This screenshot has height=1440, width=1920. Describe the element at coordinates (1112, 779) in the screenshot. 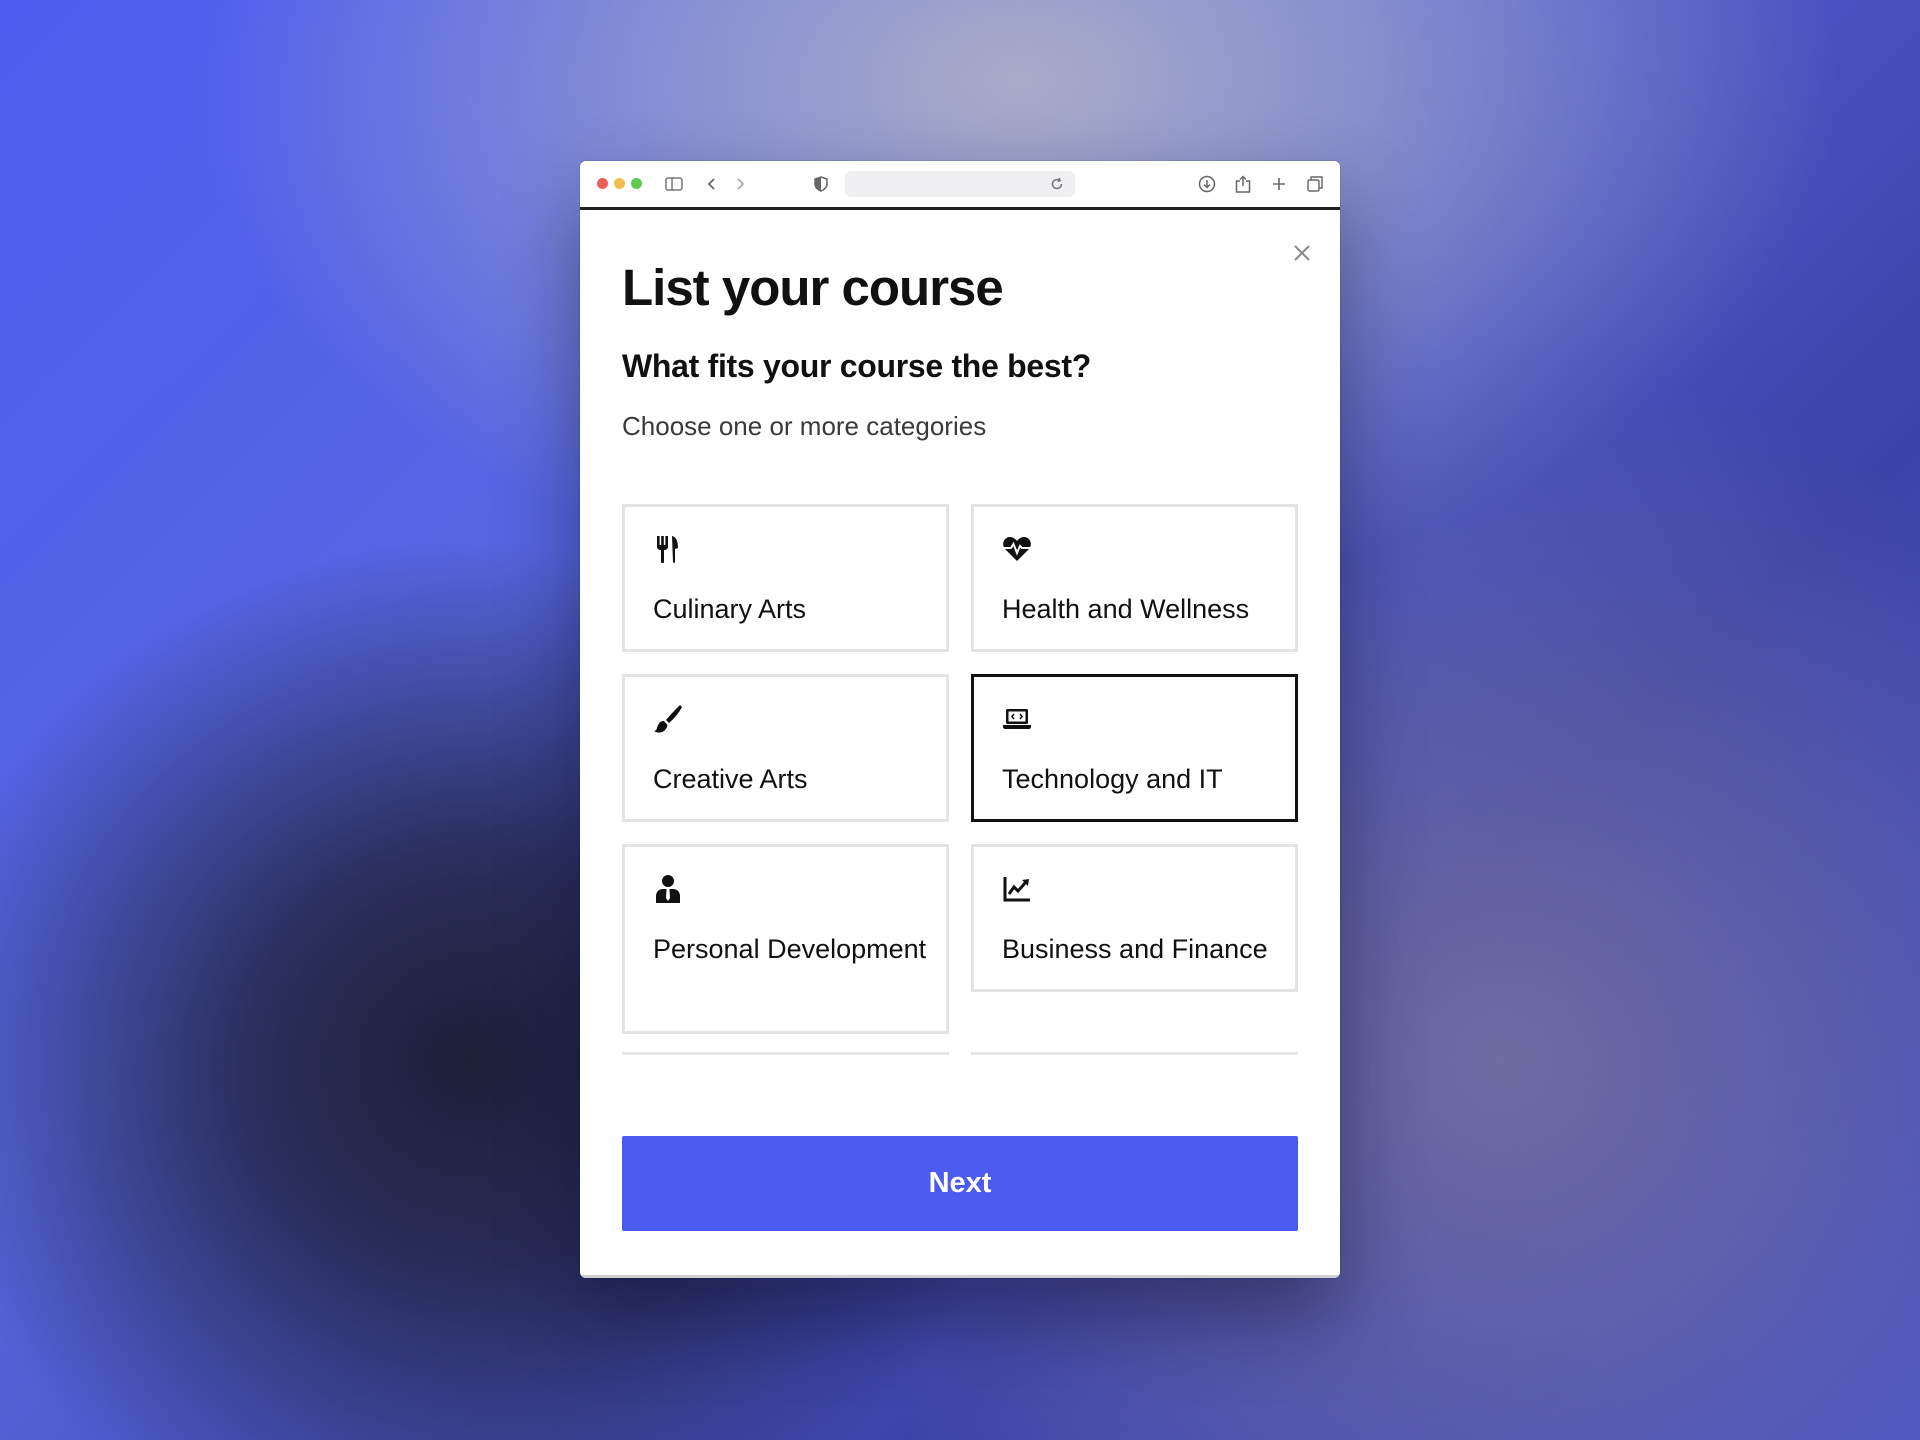

I see `category-label: Technology and IT` at that location.